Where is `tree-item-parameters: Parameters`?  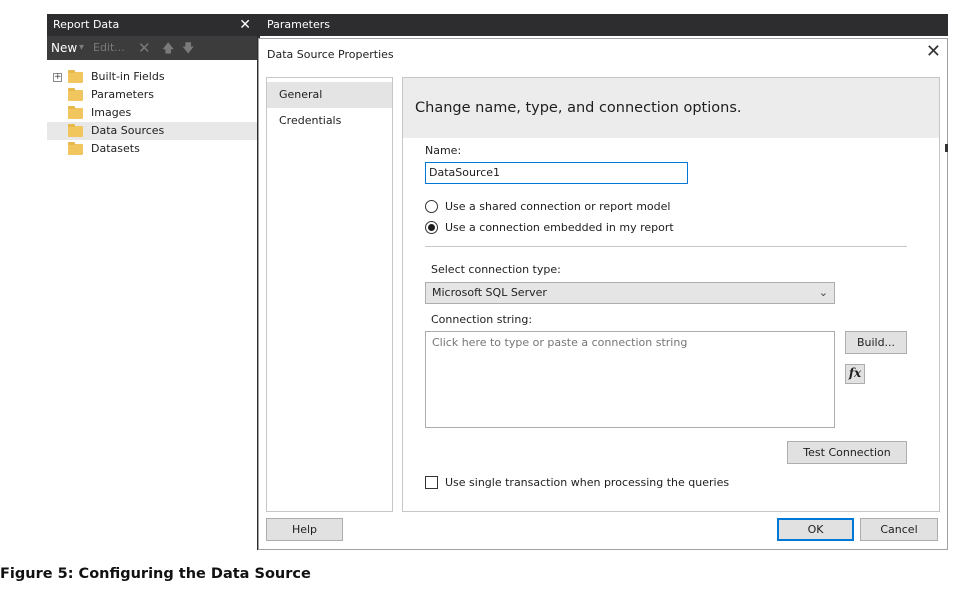 tree-item-parameters: Parameters is located at coordinates (152, 95).